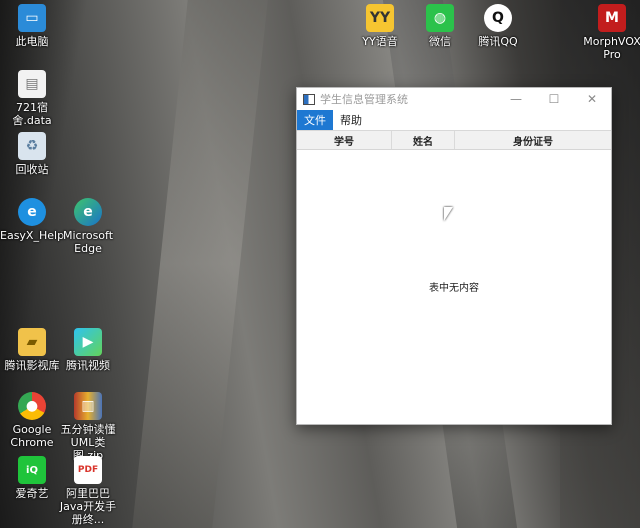  What do you see at coordinates (32, 212) in the screenshot?
I see `easyx-icon: e` at bounding box center [32, 212].